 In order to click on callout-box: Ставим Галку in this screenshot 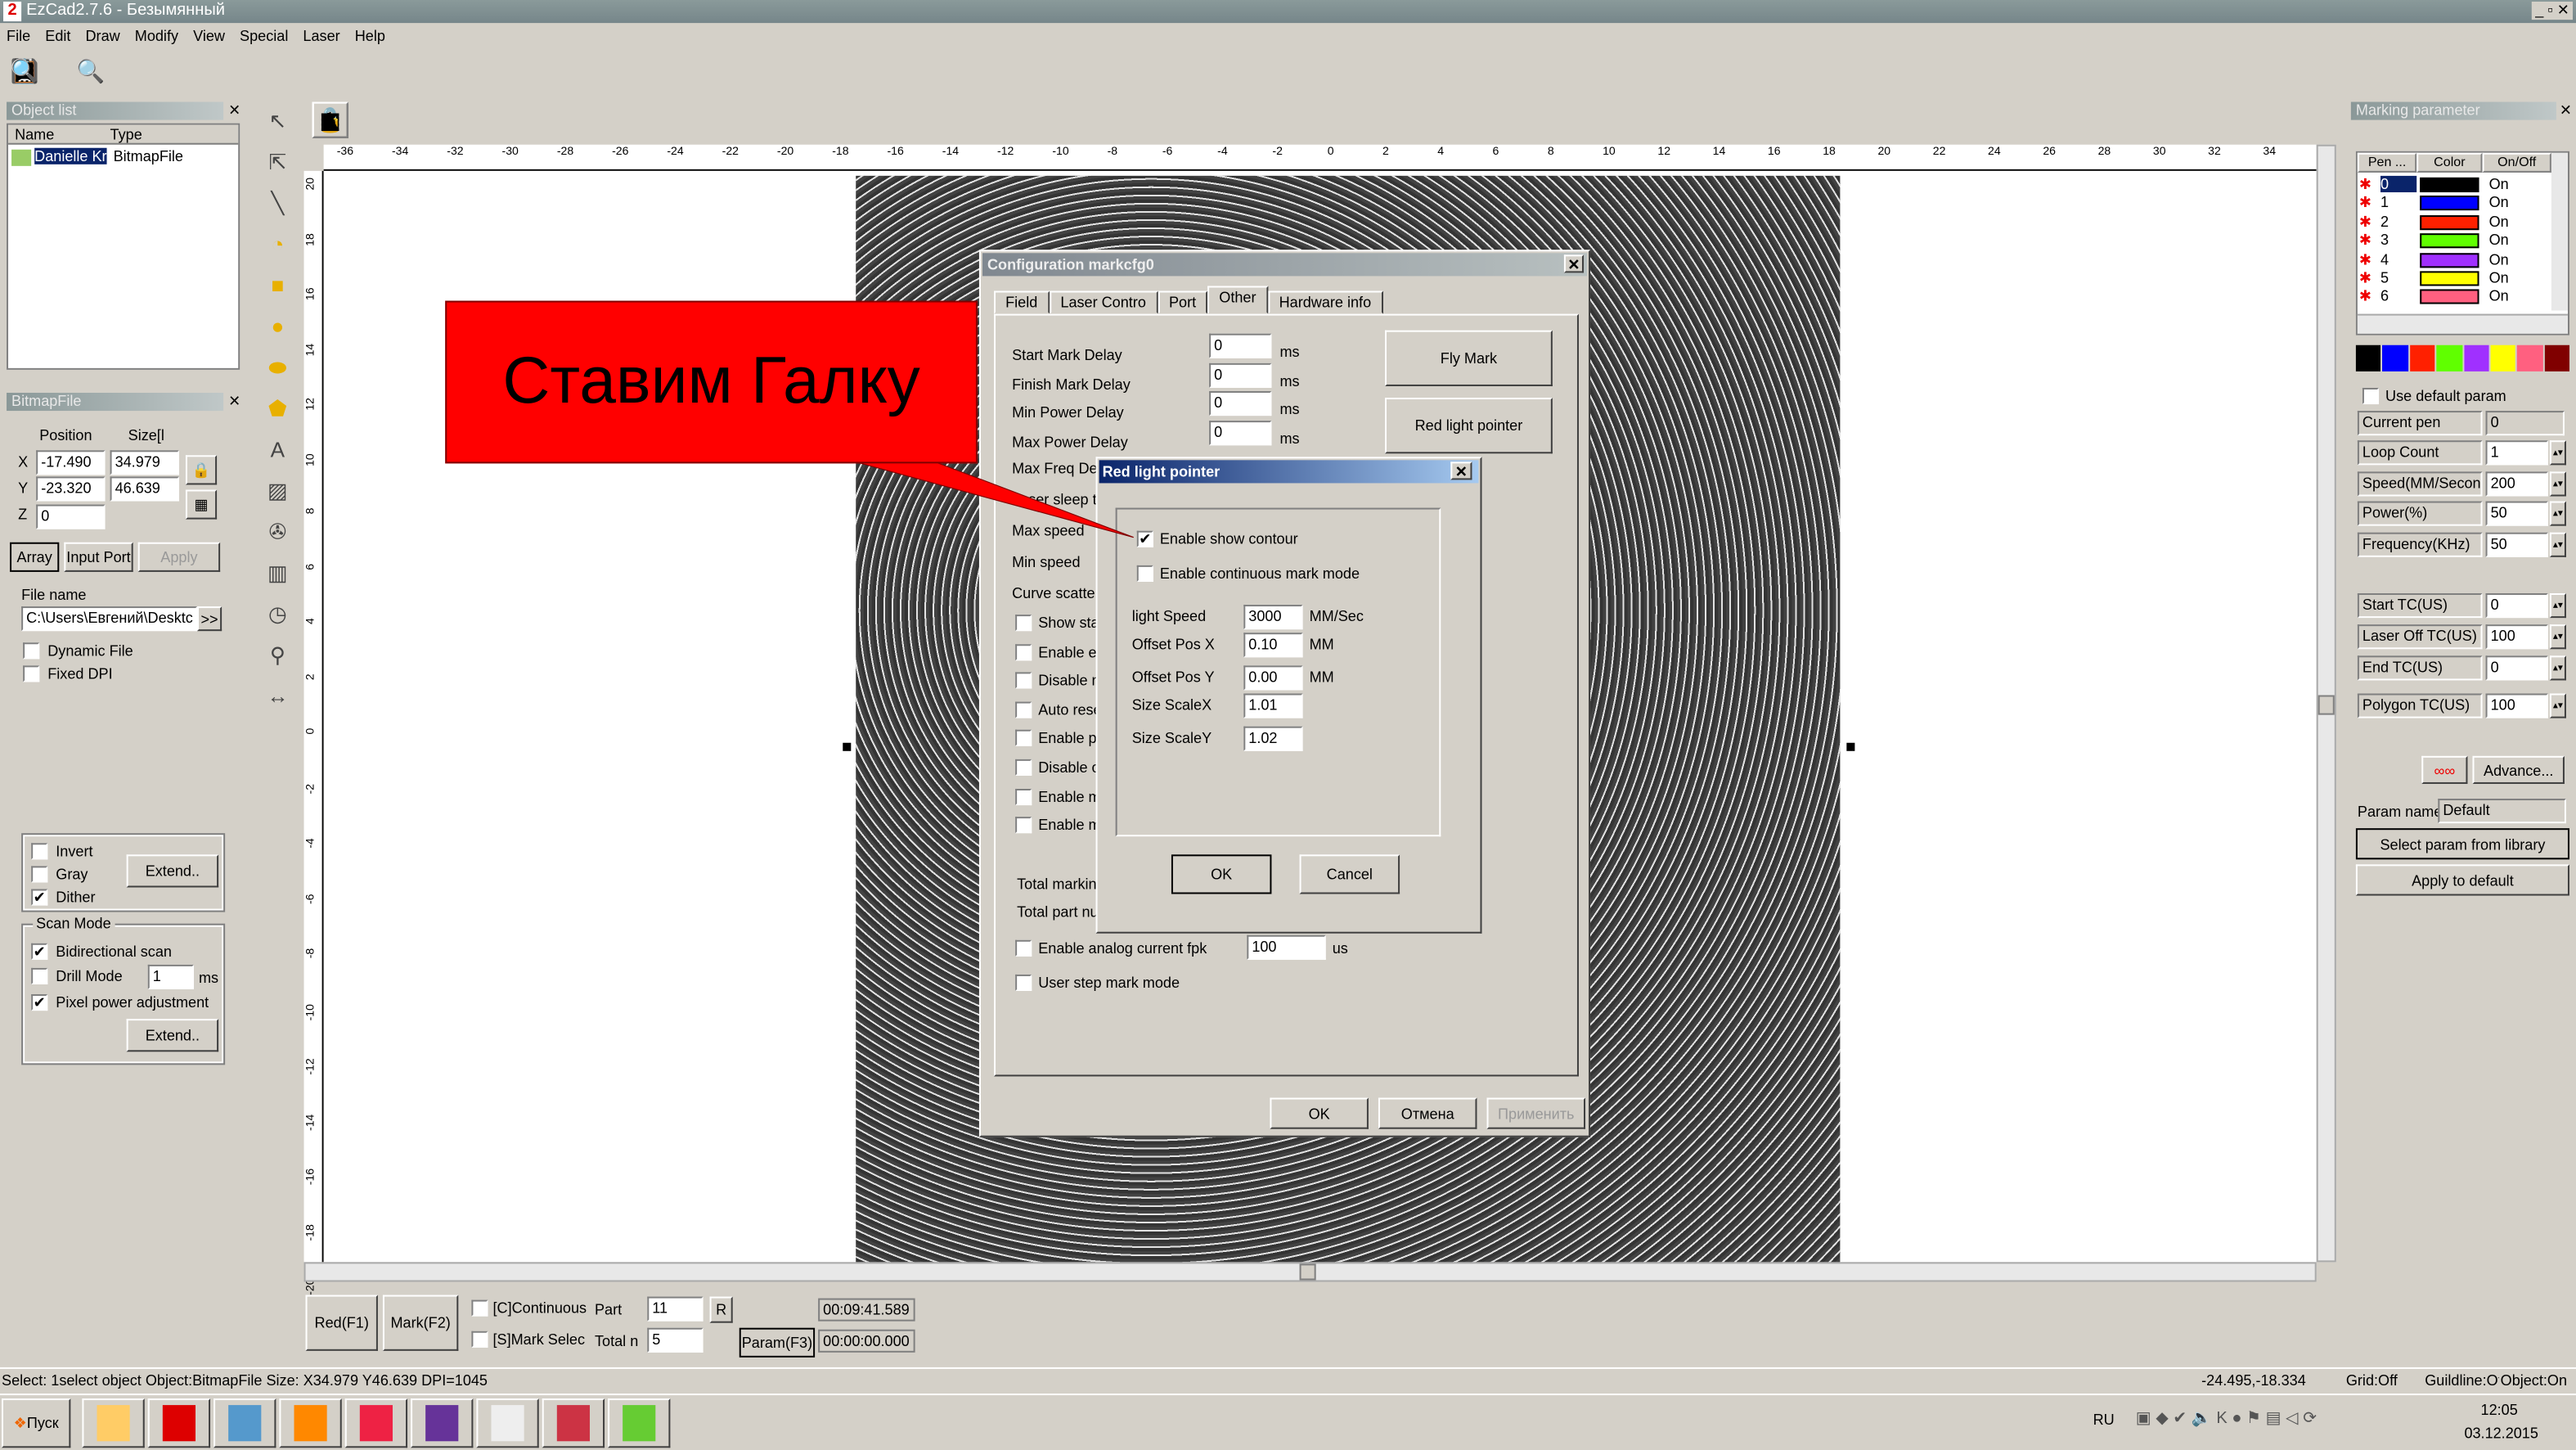, I will do `click(712, 382)`.